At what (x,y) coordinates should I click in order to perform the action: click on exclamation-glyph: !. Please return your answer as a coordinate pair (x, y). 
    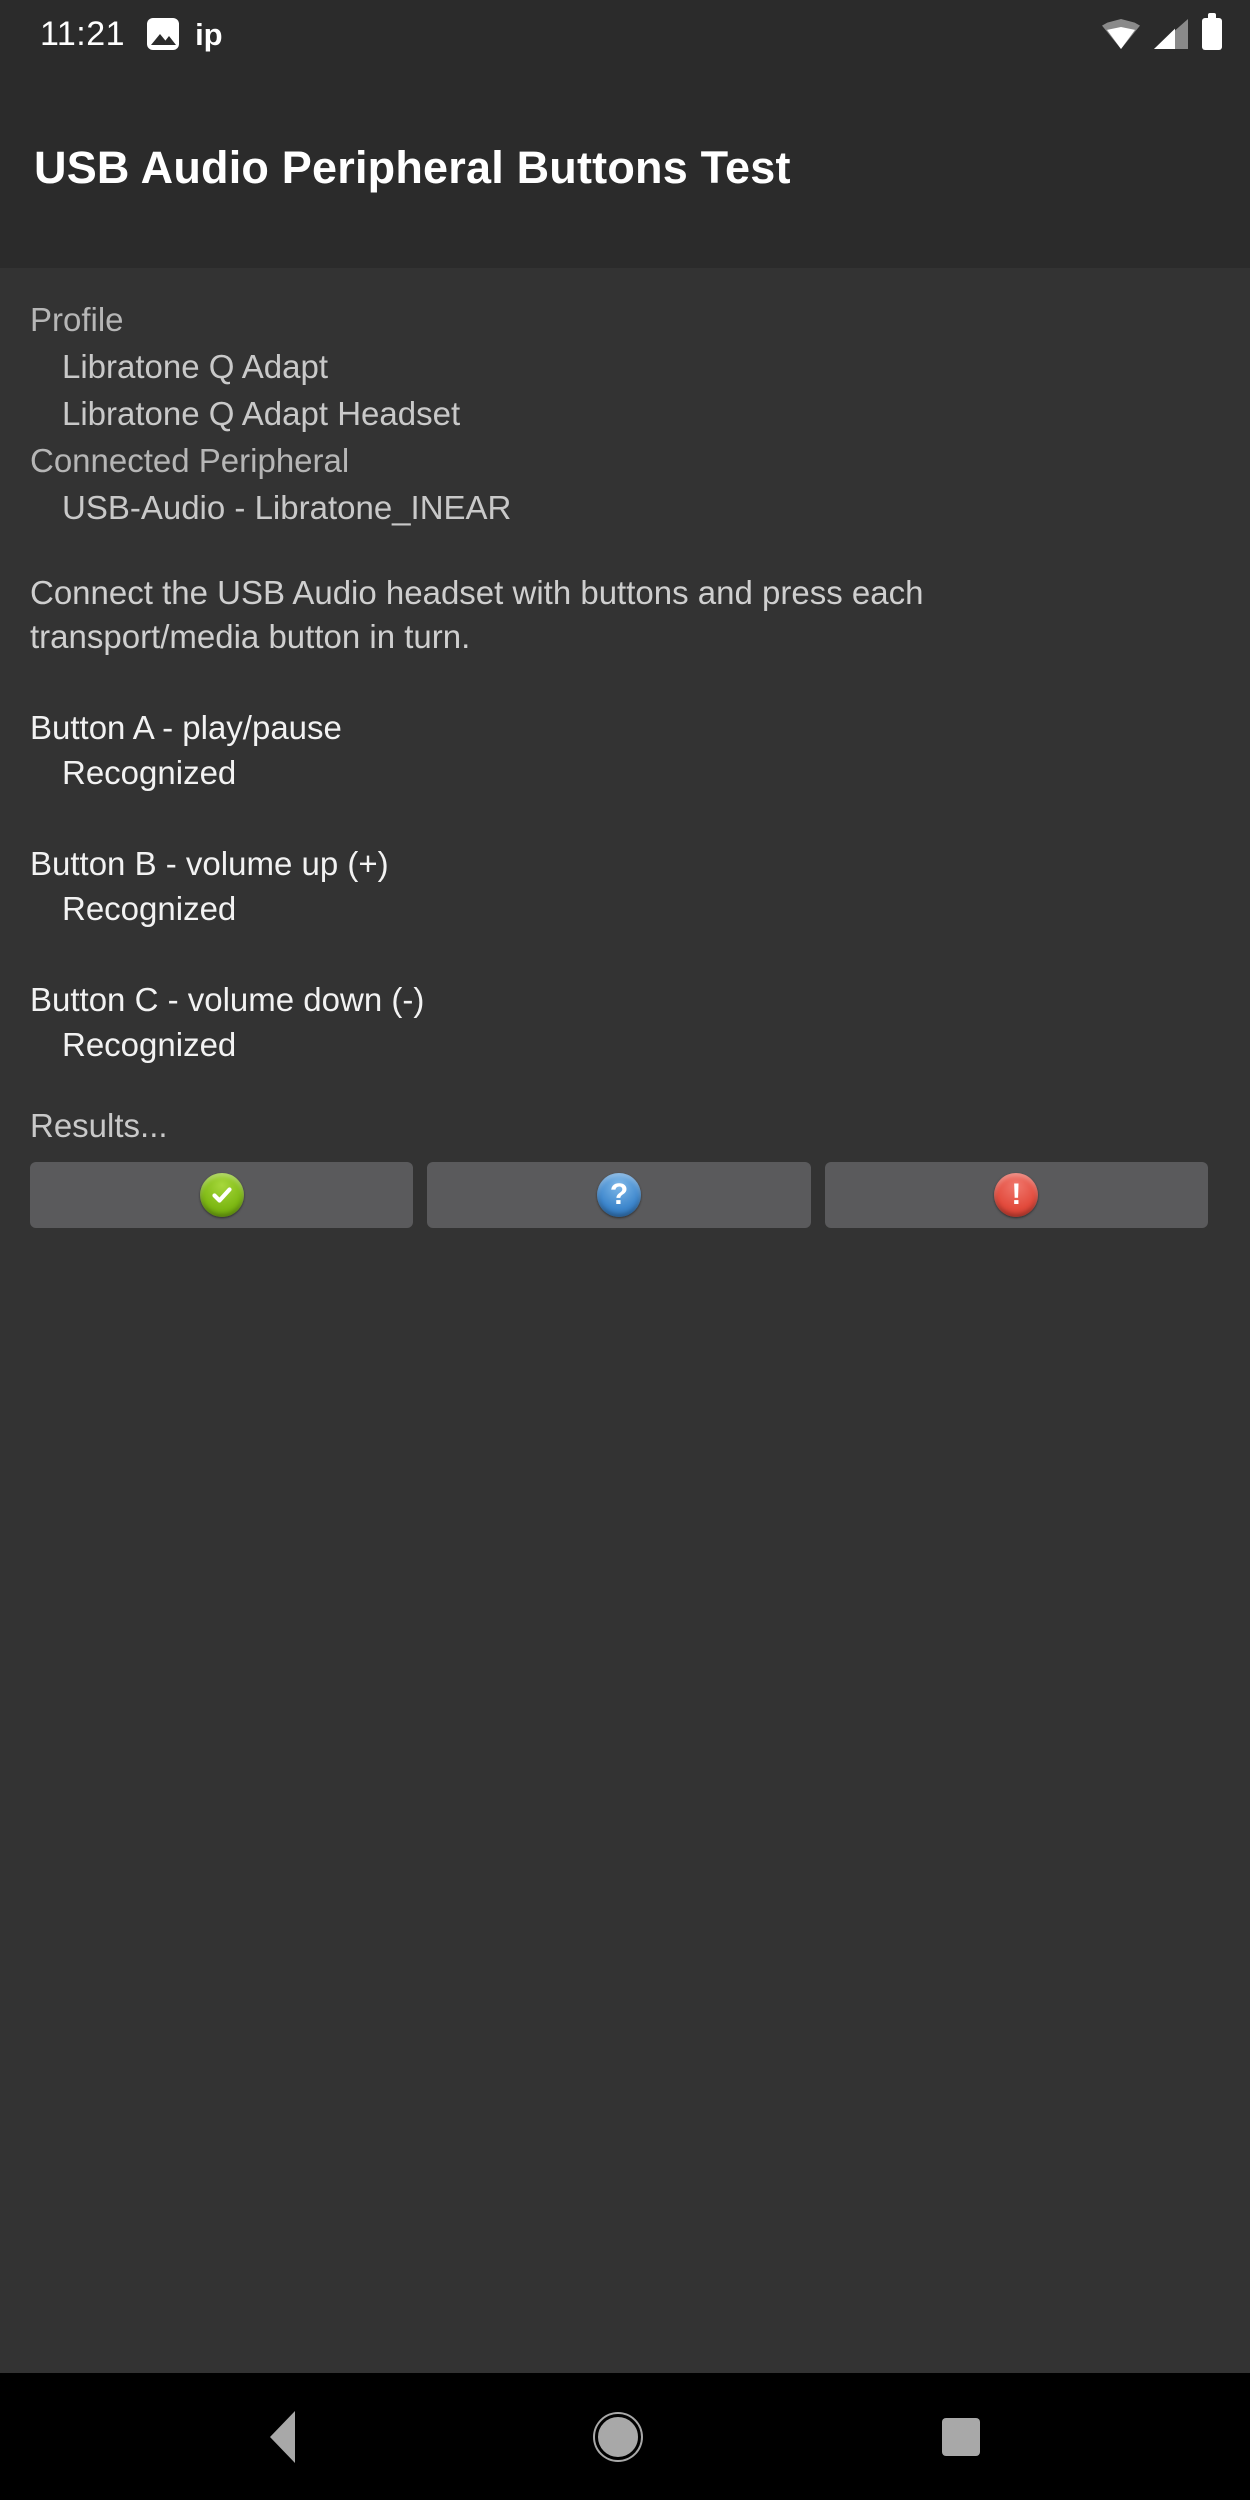
    Looking at the image, I should click on (1016, 1194).